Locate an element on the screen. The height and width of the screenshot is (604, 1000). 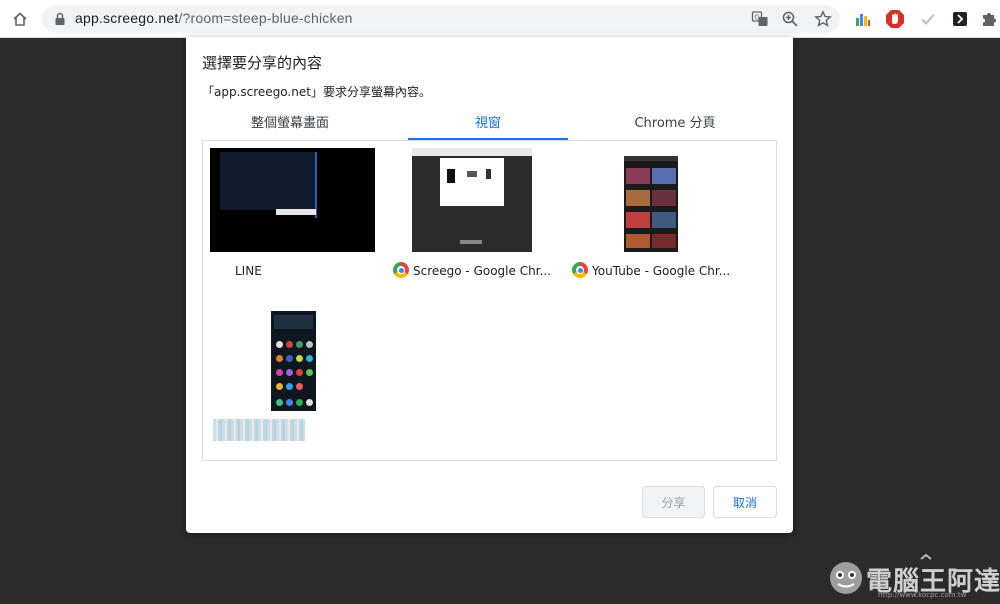
watermark-logo: 電腦王阿達 http://www.kocpc.com.tw is located at coordinates (913, 577).